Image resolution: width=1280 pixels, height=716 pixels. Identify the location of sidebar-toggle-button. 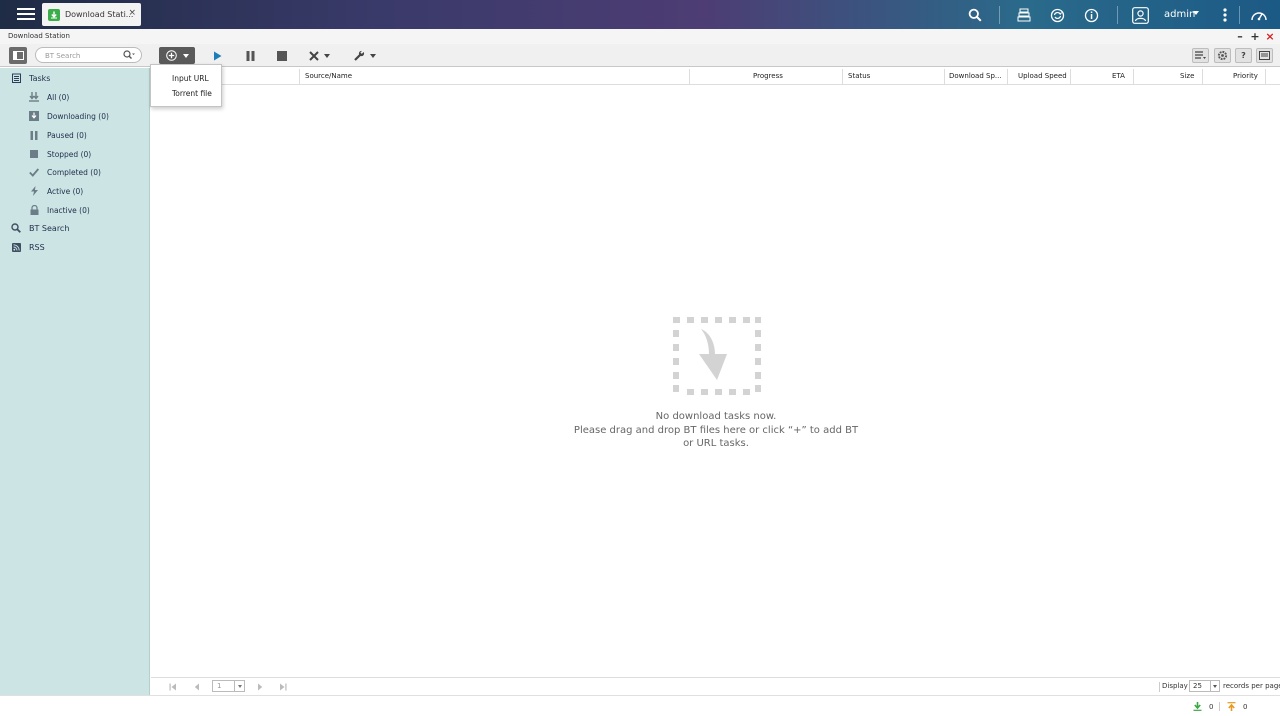
(18, 55).